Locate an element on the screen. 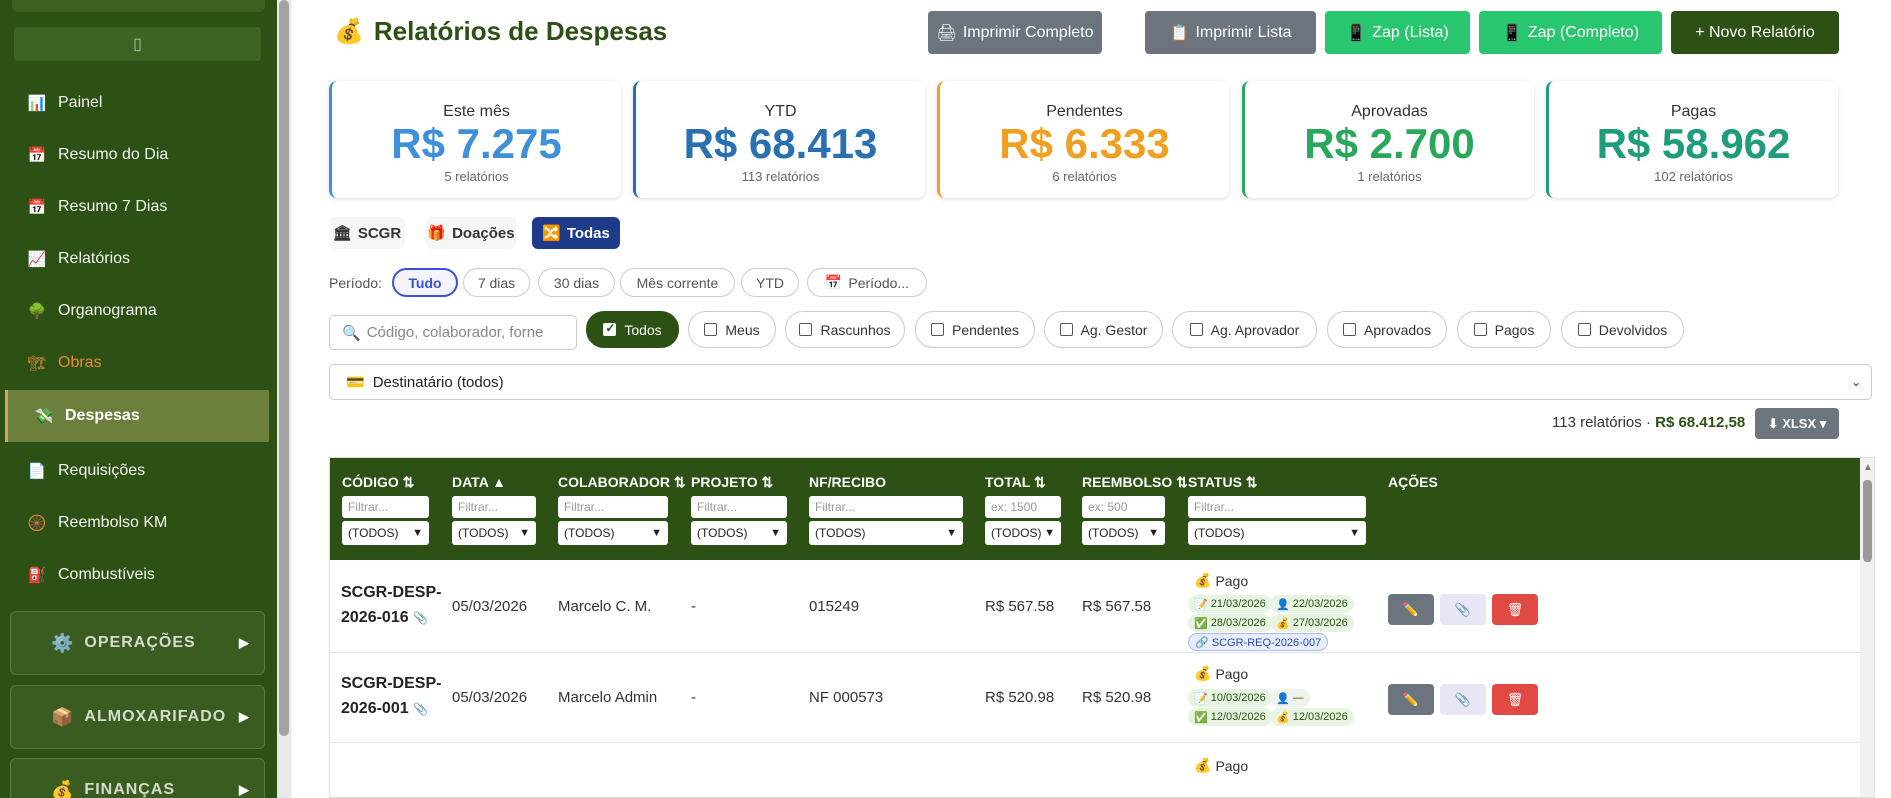 This screenshot has width=1891, height=798. filter-select-codigo: (TODOS) ▼ is located at coordinates (385, 533).